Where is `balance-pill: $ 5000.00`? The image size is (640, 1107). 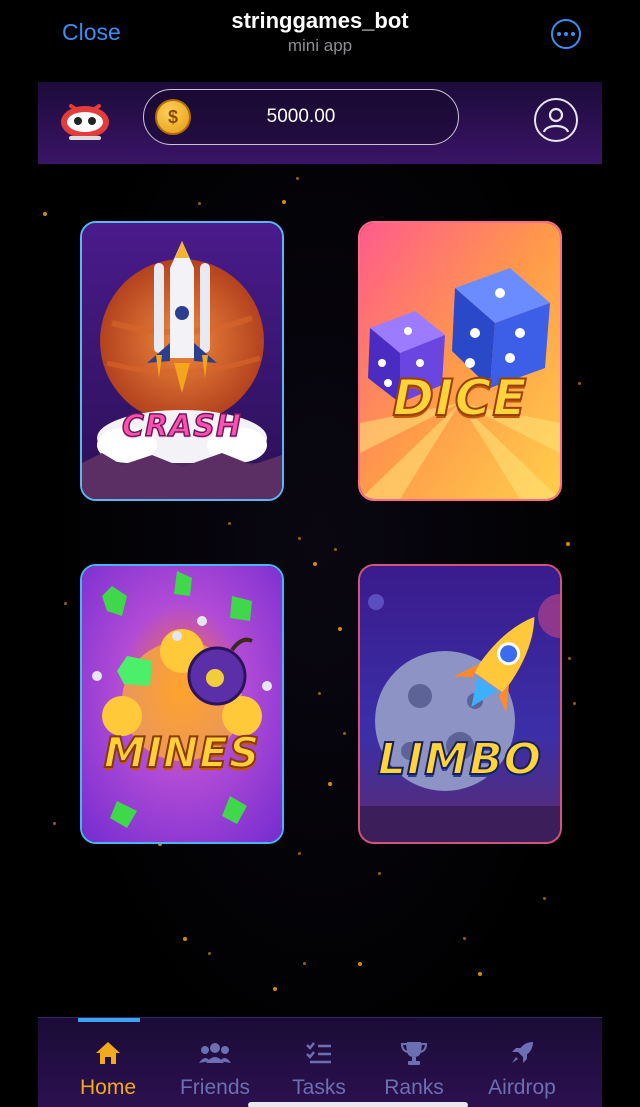 balance-pill: $ 5000.00 is located at coordinates (301, 117).